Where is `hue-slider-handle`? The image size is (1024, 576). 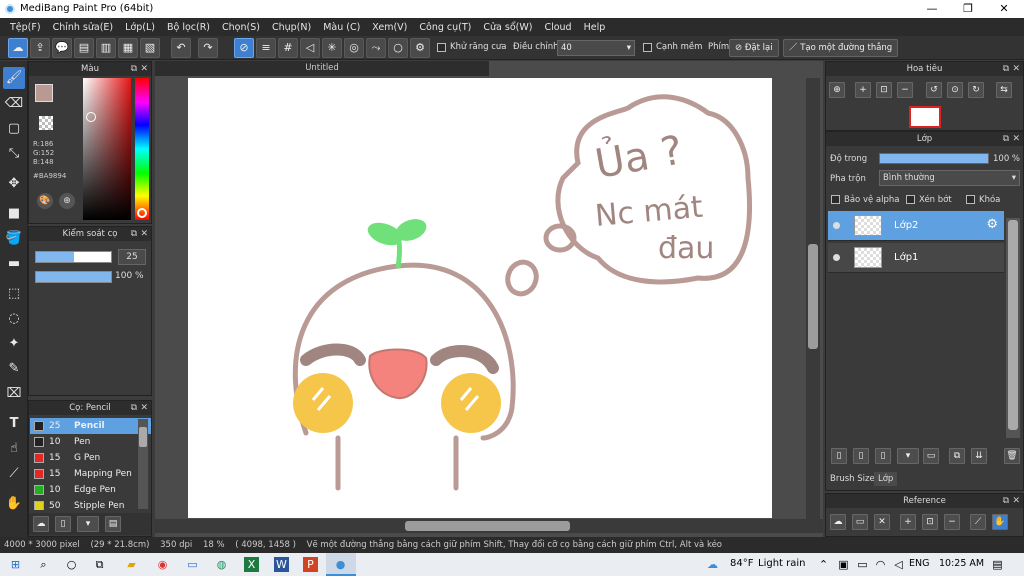 hue-slider-handle is located at coordinates (142, 213).